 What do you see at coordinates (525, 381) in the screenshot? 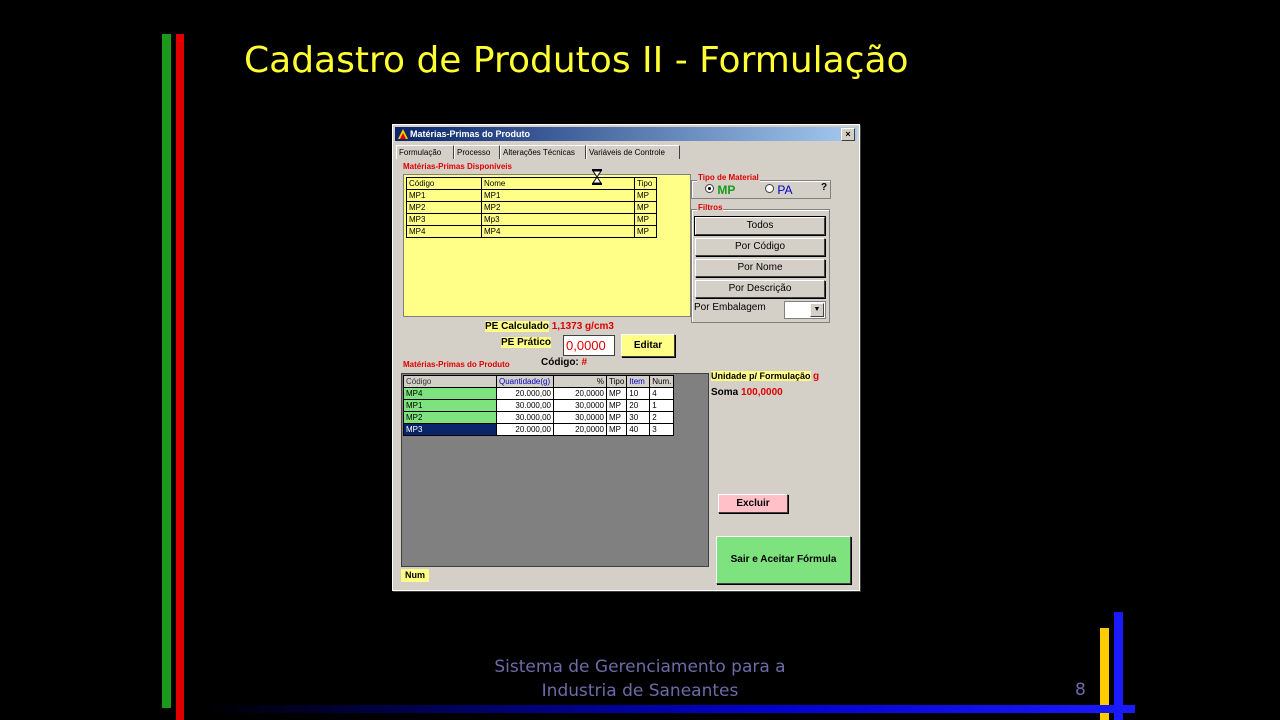
I see `col-quantidade: Quantidade(g)` at bounding box center [525, 381].